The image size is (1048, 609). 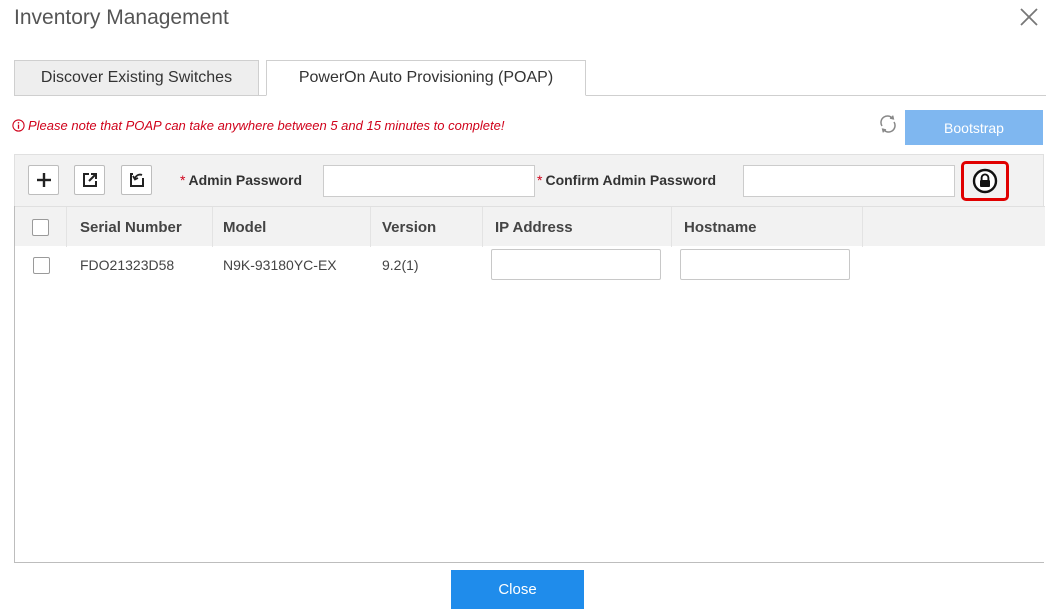 I want to click on model-cell: N9K-93180YC-EX, so click(x=280, y=265).